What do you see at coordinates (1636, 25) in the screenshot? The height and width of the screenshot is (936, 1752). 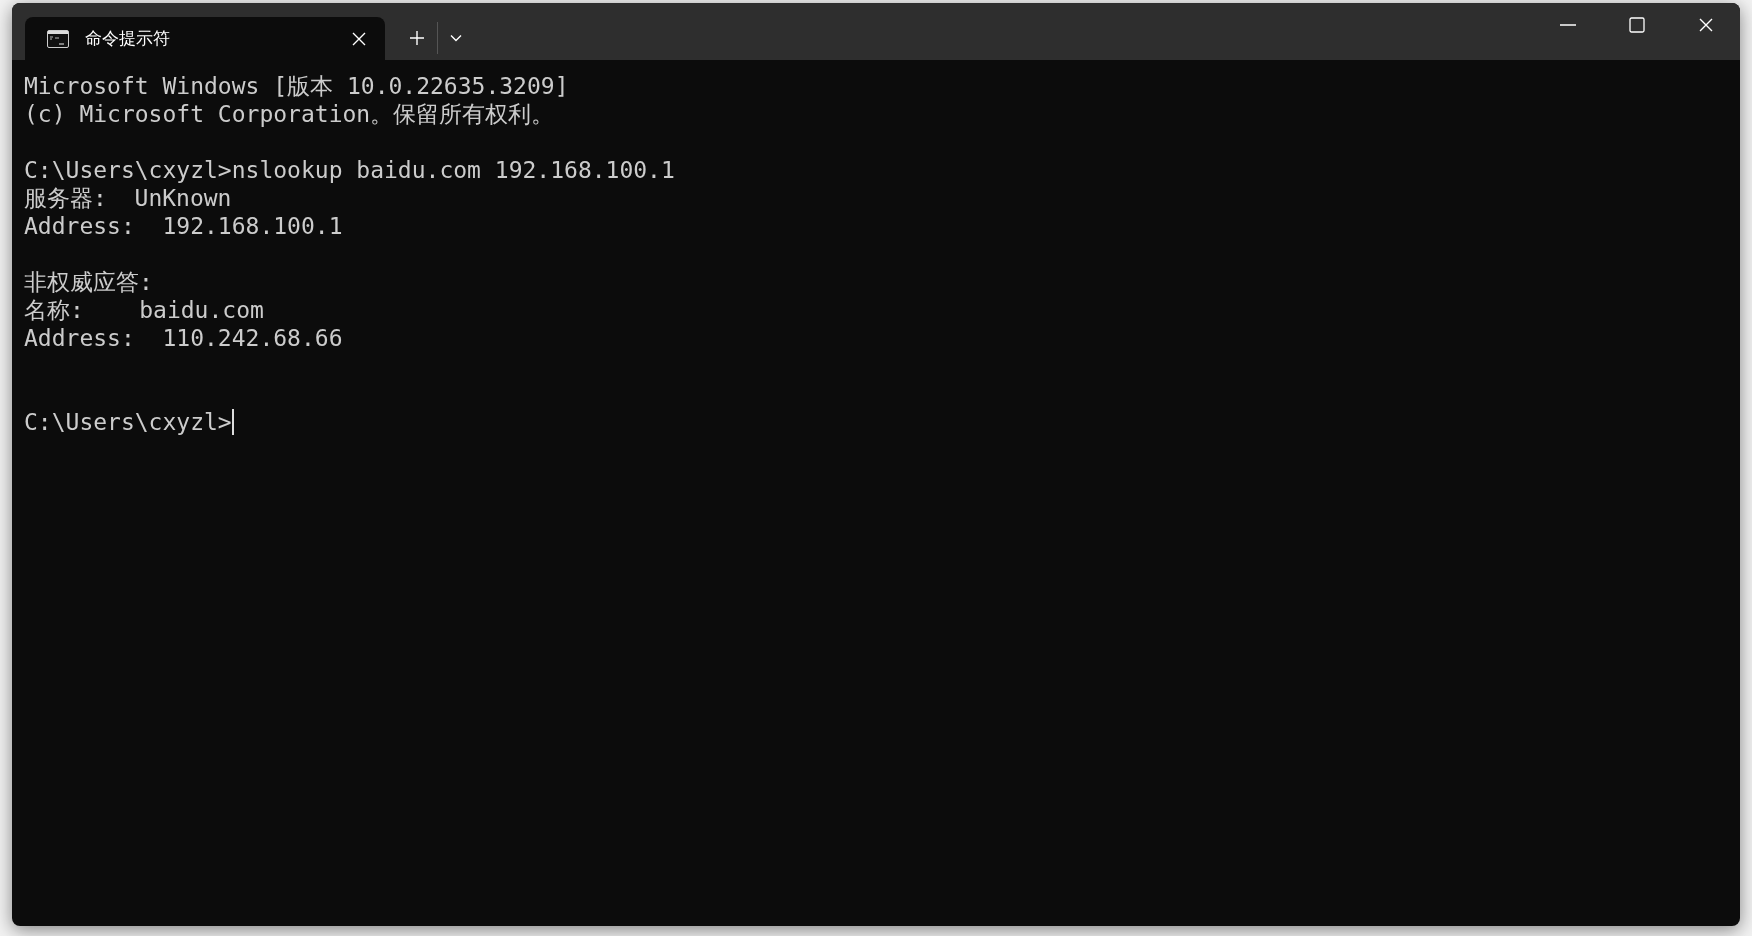 I see `maximize-icon` at bounding box center [1636, 25].